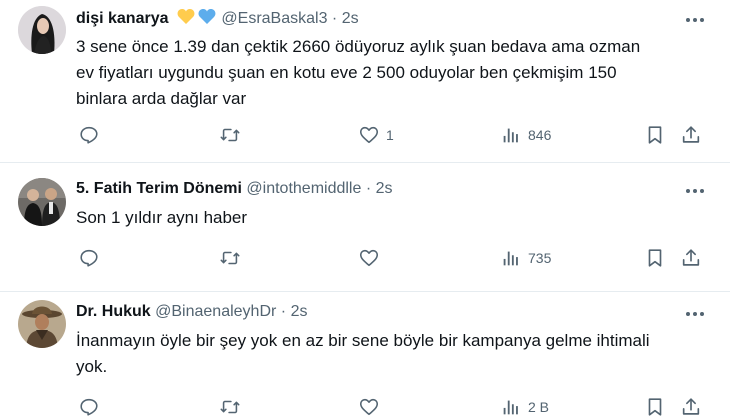  What do you see at coordinates (396, 258) in the screenshot?
I see `action-bar: 735` at bounding box center [396, 258].